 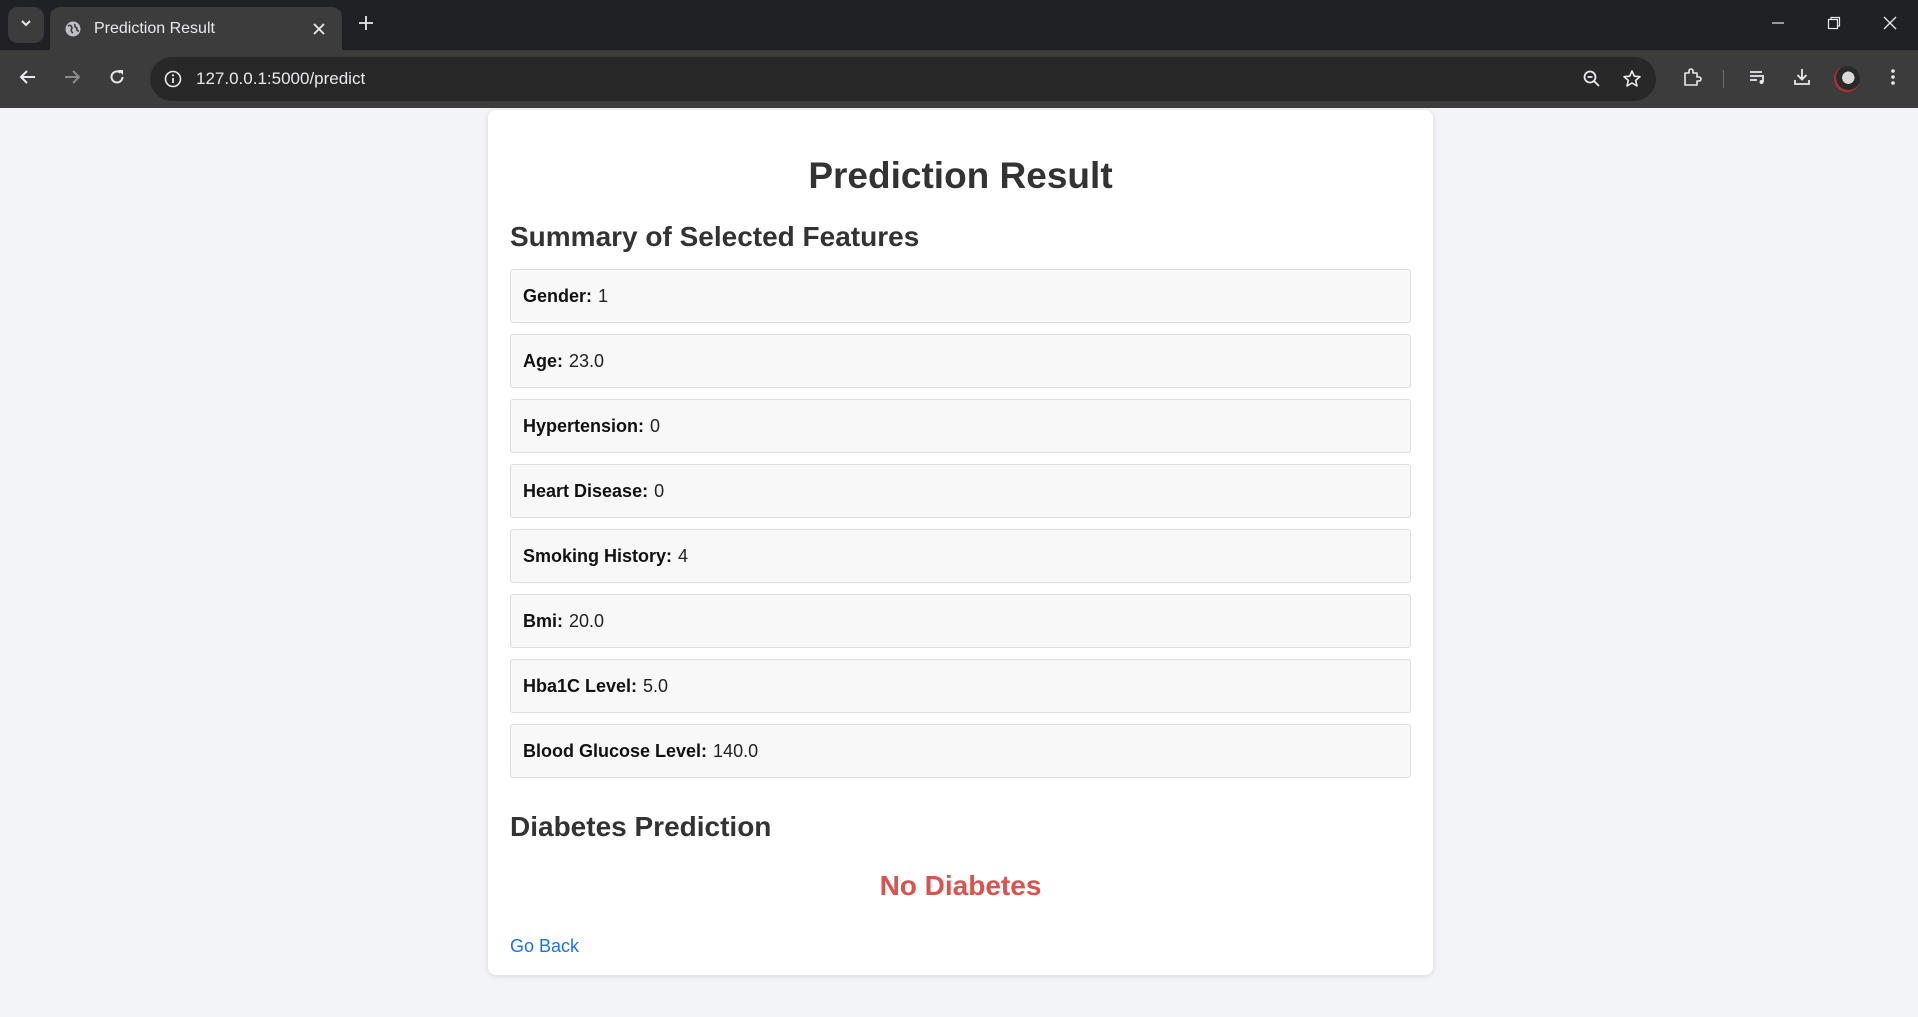 I want to click on profile-avatar, so click(x=1847, y=79).